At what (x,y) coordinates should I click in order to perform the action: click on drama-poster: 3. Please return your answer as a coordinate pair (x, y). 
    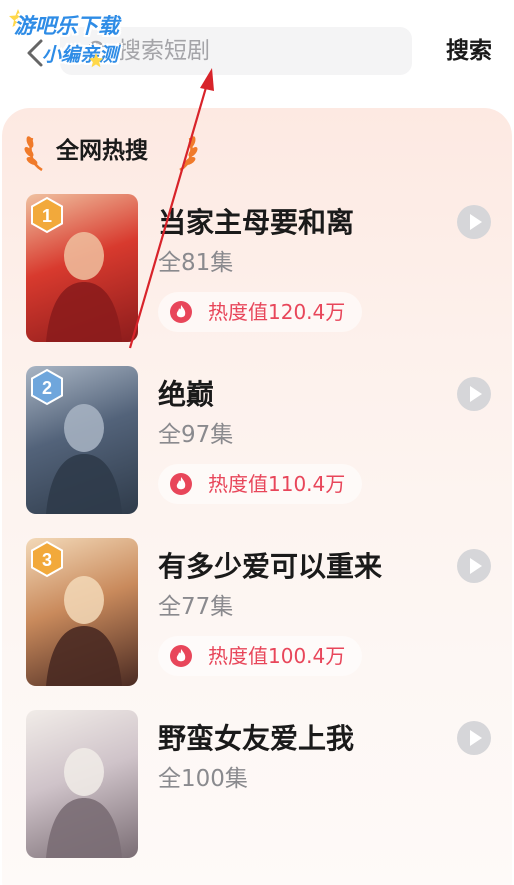
    Looking at the image, I should click on (82, 612).